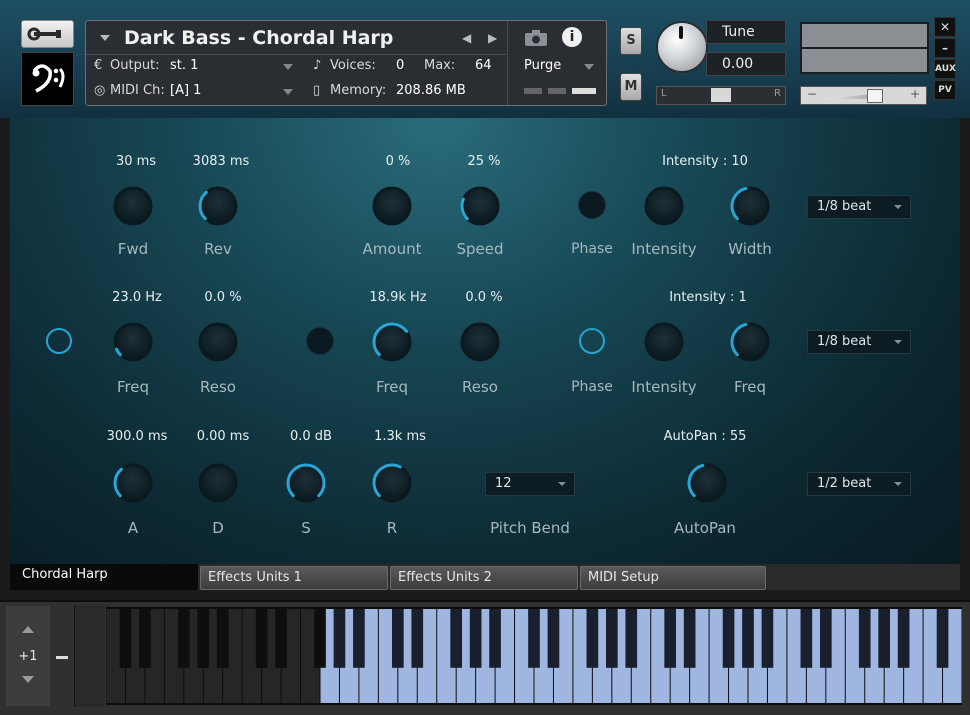 Image resolution: width=970 pixels, height=715 pixels. I want to click on freq1-knob, so click(133, 342).